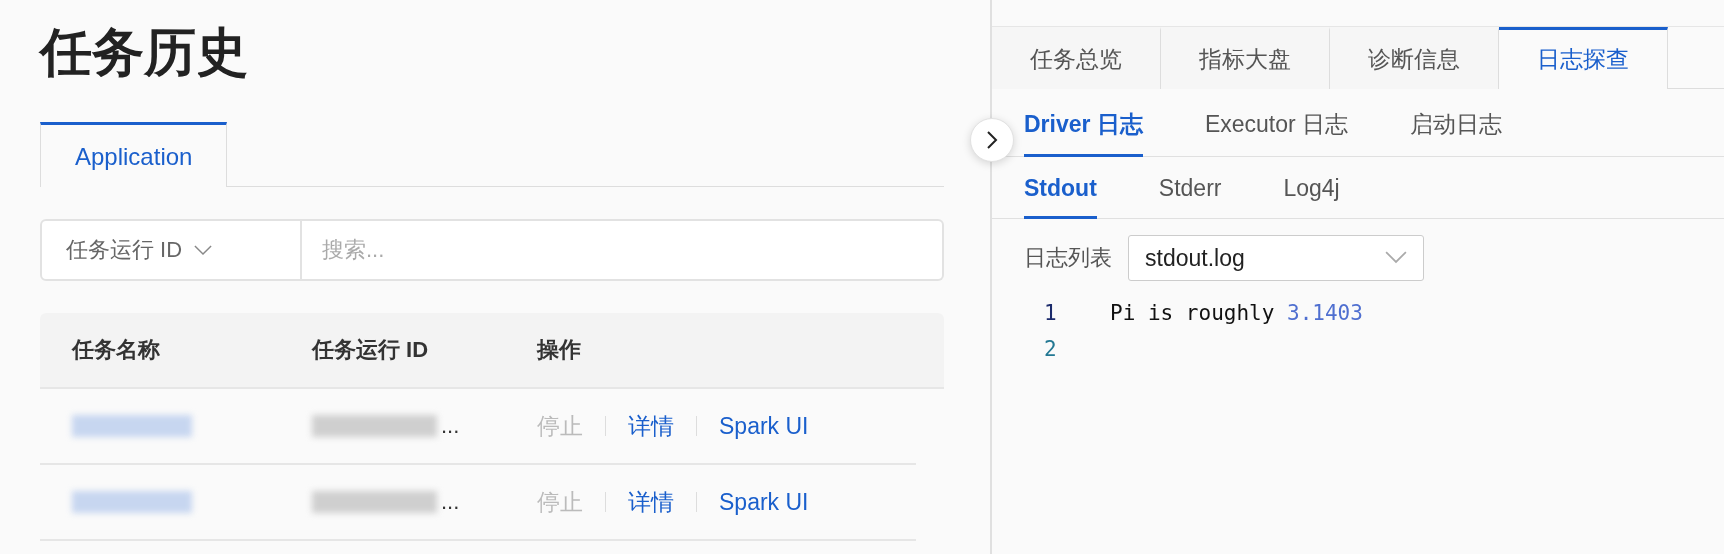 The image size is (1724, 554). I want to click on tab: 日志探查, so click(1583, 58).